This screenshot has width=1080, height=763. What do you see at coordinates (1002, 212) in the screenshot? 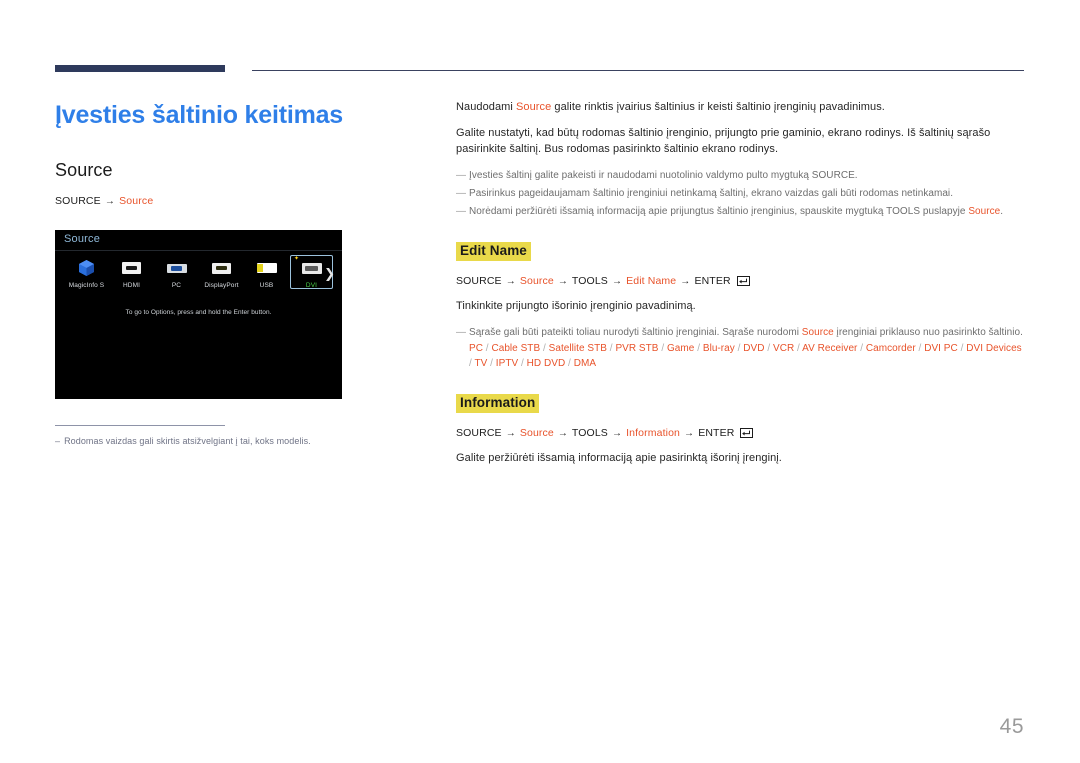
I see `note-post: .` at bounding box center [1002, 212].